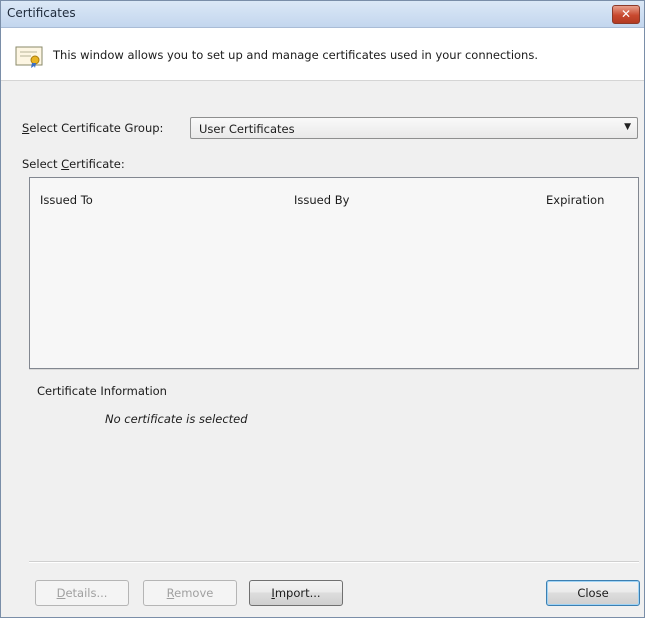 Image resolution: width=645 pixels, height=618 pixels. I want to click on close-window-button: ✕, so click(626, 14).